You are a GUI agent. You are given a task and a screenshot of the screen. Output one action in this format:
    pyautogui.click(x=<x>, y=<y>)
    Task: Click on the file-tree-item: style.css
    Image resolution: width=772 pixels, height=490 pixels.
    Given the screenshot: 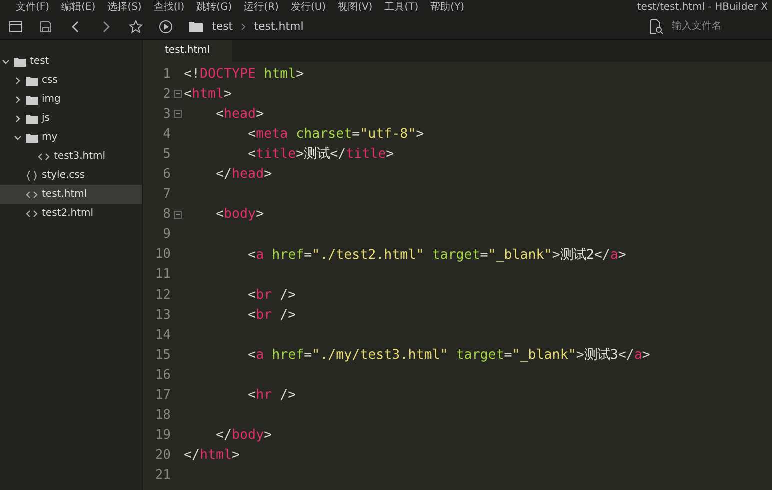 What is the action you would take?
    pyautogui.click(x=71, y=175)
    